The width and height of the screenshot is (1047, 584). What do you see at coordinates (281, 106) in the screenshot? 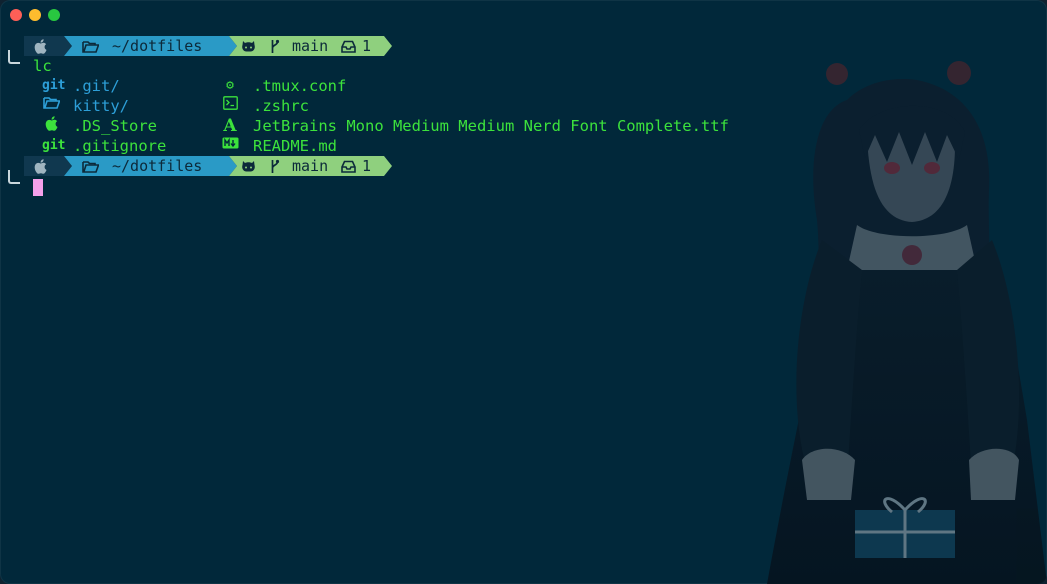
I see `file-name: .zshrc` at bounding box center [281, 106].